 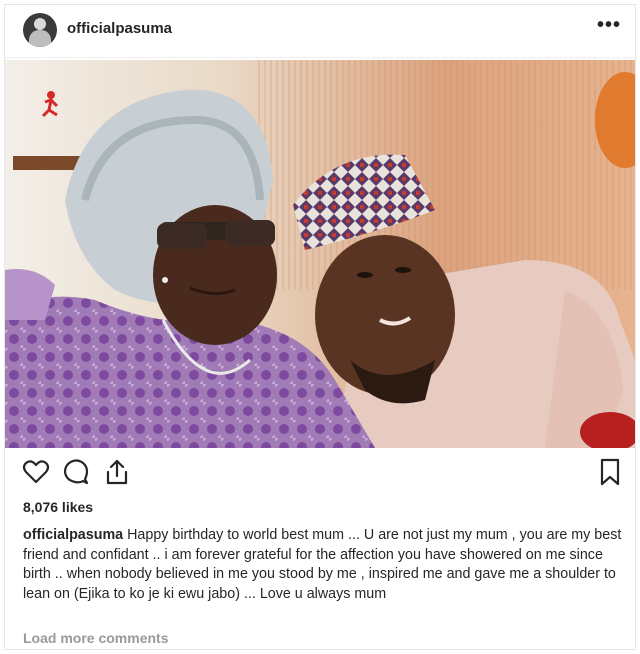 I want to click on likes-count: 8,076 likes, so click(x=58, y=507).